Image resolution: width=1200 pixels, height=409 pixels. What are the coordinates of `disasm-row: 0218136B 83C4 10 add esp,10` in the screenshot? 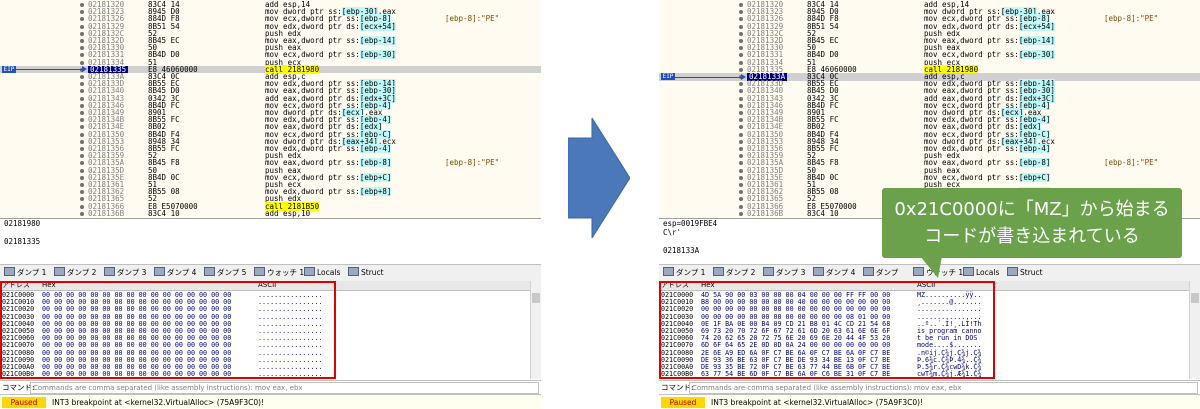 It's located at (270, 214).